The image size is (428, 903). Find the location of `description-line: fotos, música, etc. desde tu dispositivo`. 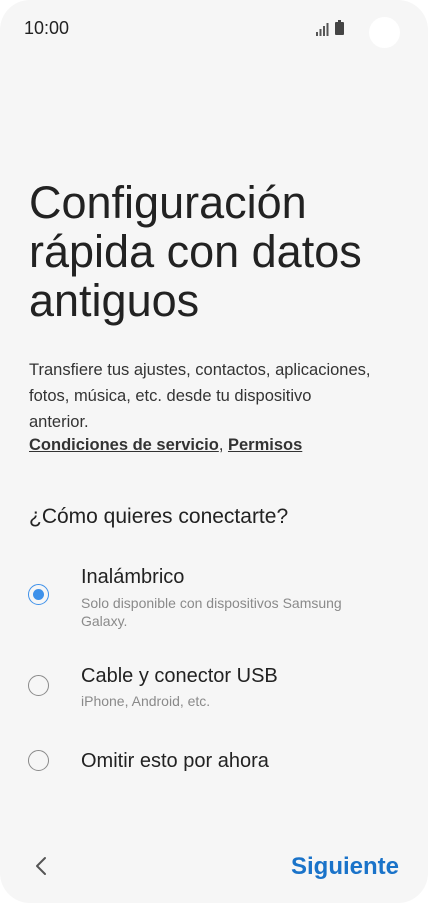

description-line: fotos, música, etc. desde tu dispositivo is located at coordinates (170, 396).